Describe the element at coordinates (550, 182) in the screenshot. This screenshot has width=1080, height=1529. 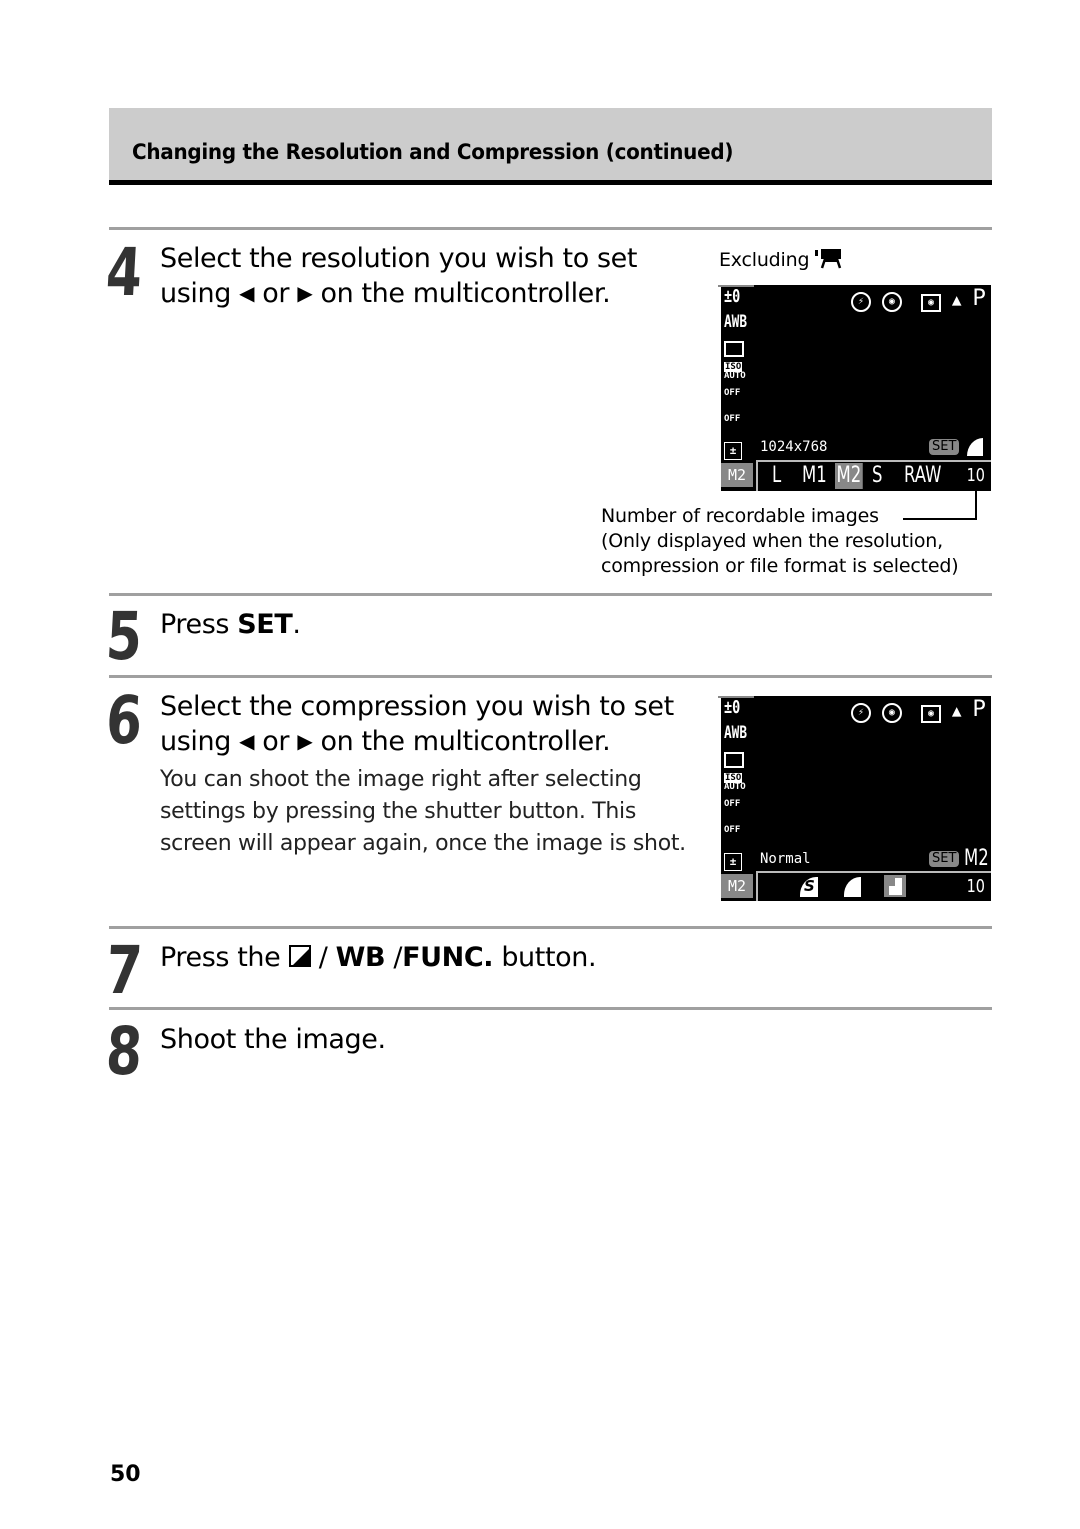
I see `header-rule` at that location.